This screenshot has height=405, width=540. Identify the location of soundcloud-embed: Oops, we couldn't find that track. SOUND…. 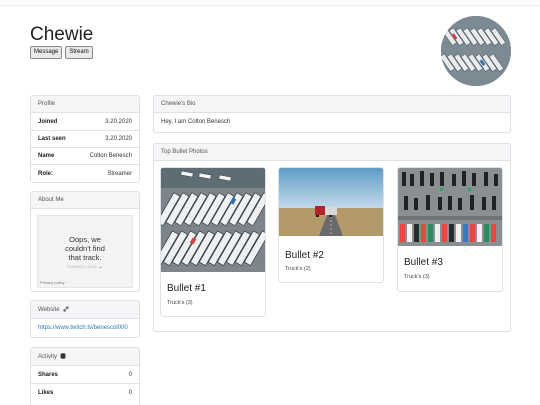
(85, 251).